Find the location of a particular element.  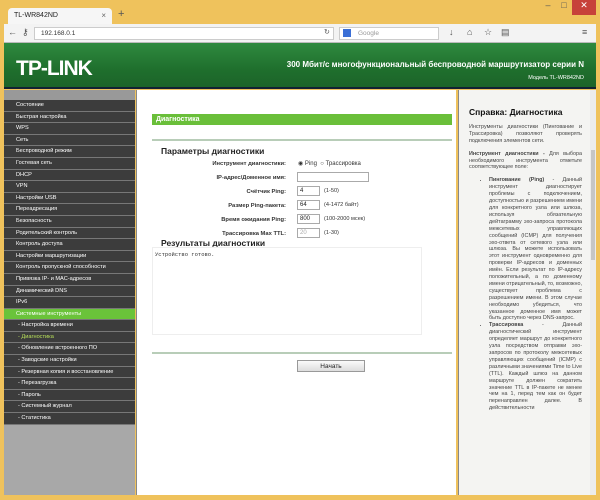

ip-label: IP-адрес/Доменное имя: is located at coordinates (251, 178).